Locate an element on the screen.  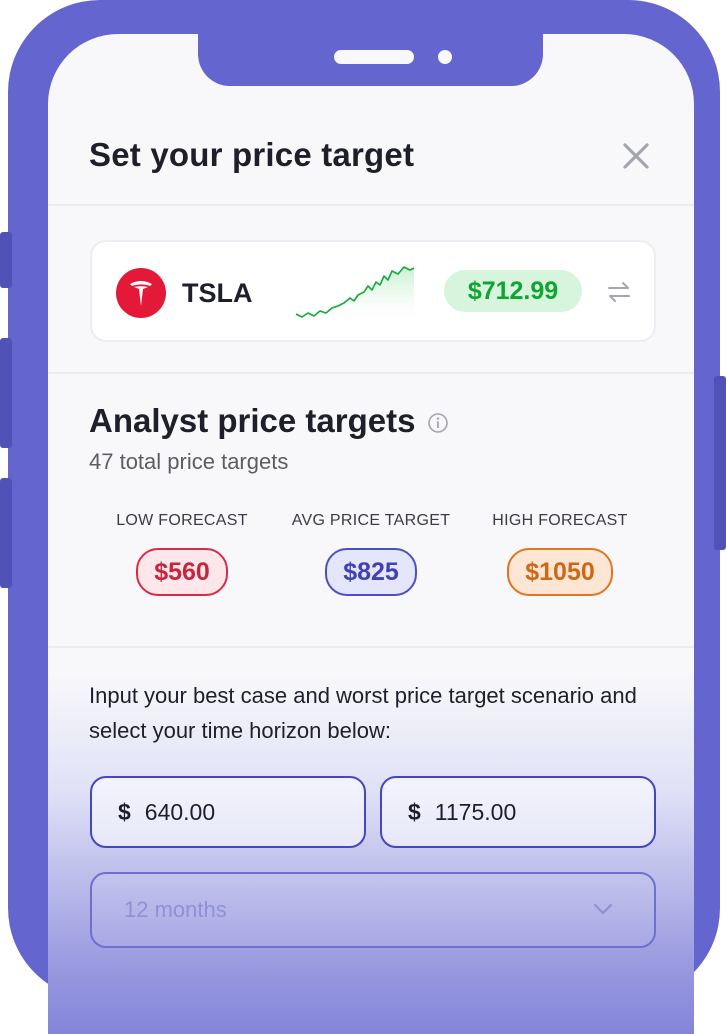
worst-case-input: $ 640.00 is located at coordinates (228, 812).